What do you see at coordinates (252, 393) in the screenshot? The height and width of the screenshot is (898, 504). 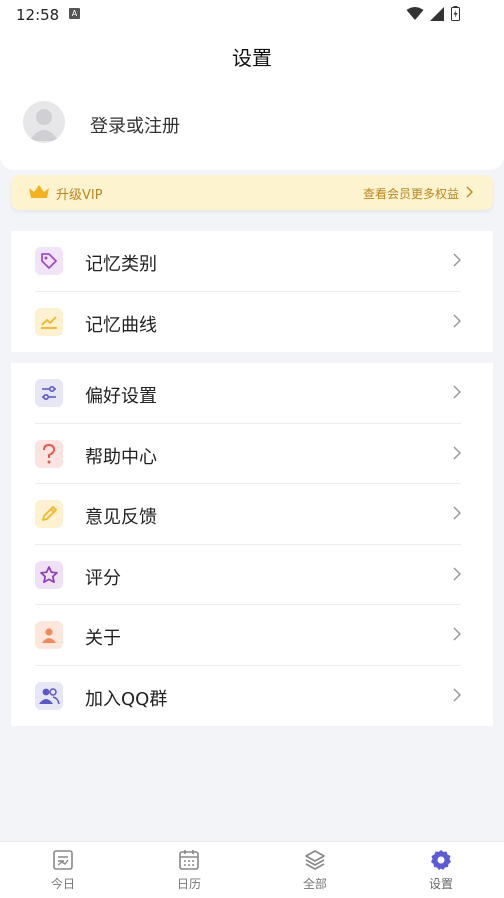 I see `menu-item-preferences: 偏好设置` at bounding box center [252, 393].